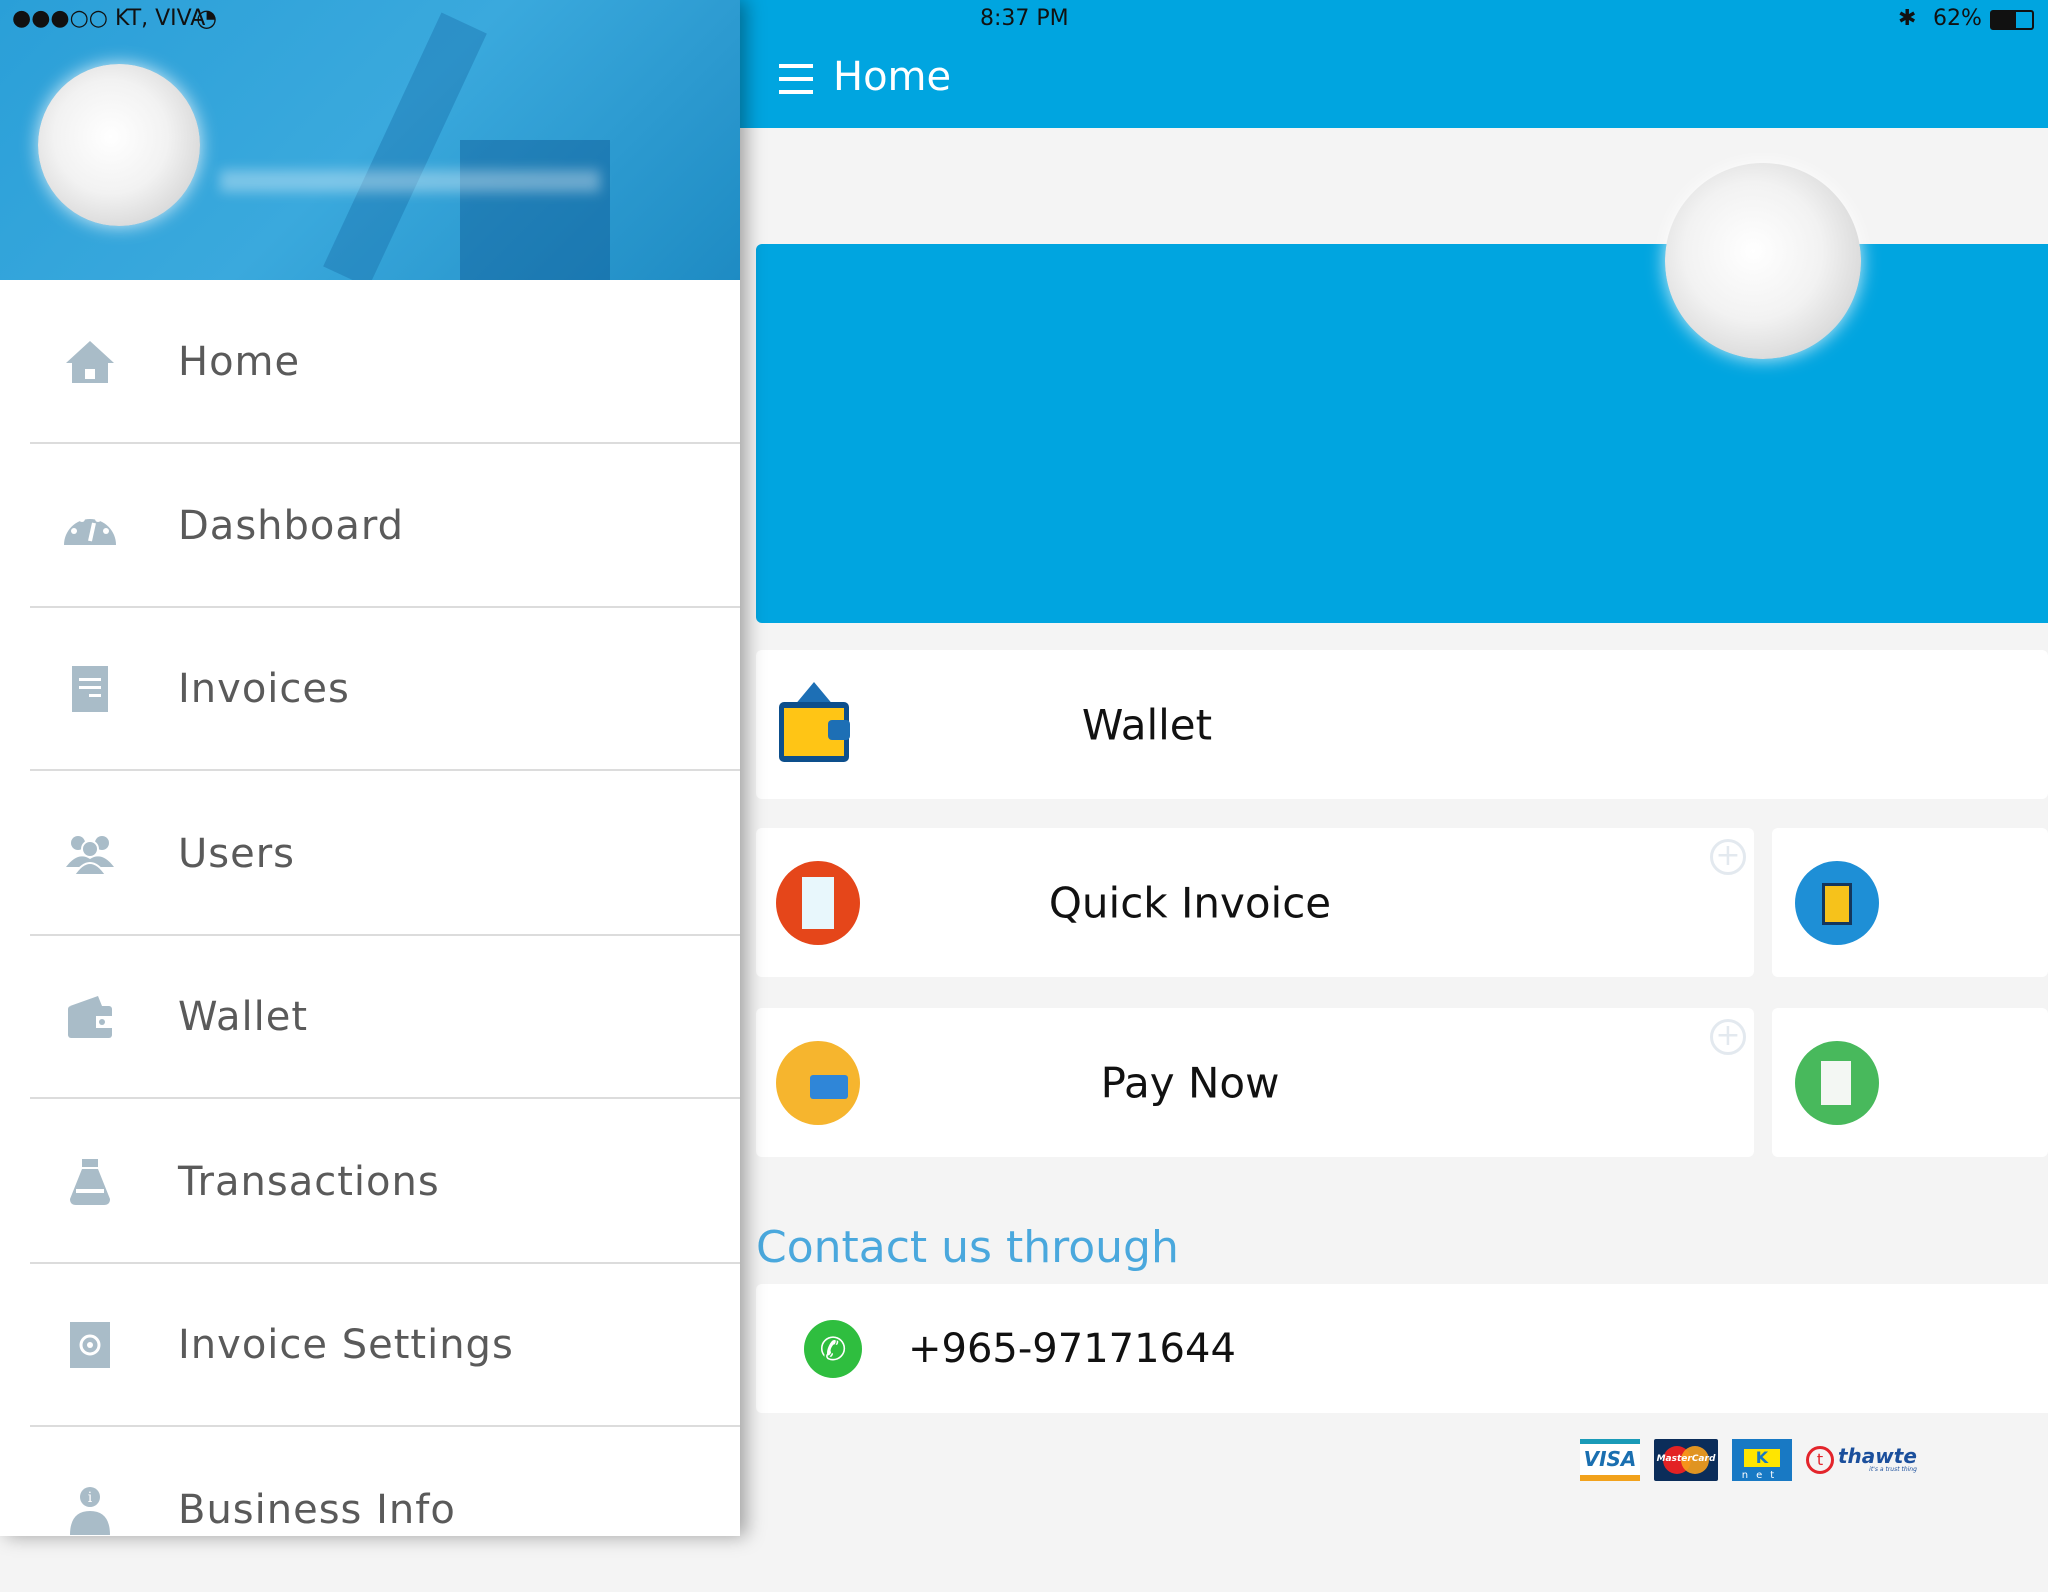 The image size is (2048, 1592). Describe the element at coordinates (90, 1345) in the screenshot. I see `settings-icon` at that location.